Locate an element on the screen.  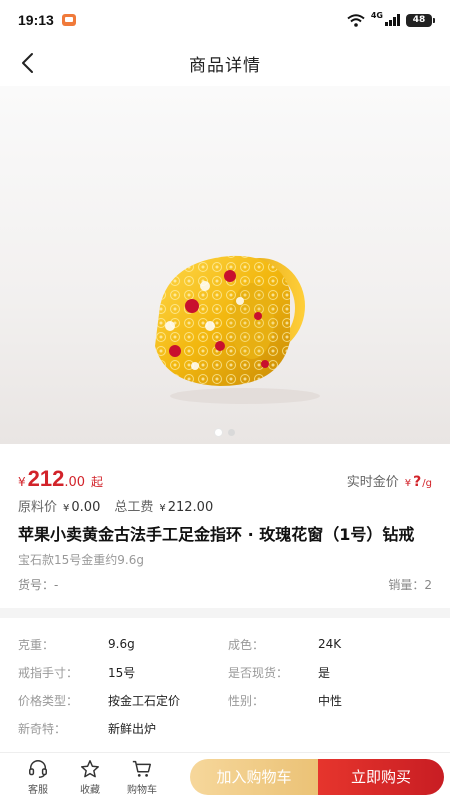
add-to-cart-button: 加入购物车 is located at coordinates (254, 776).